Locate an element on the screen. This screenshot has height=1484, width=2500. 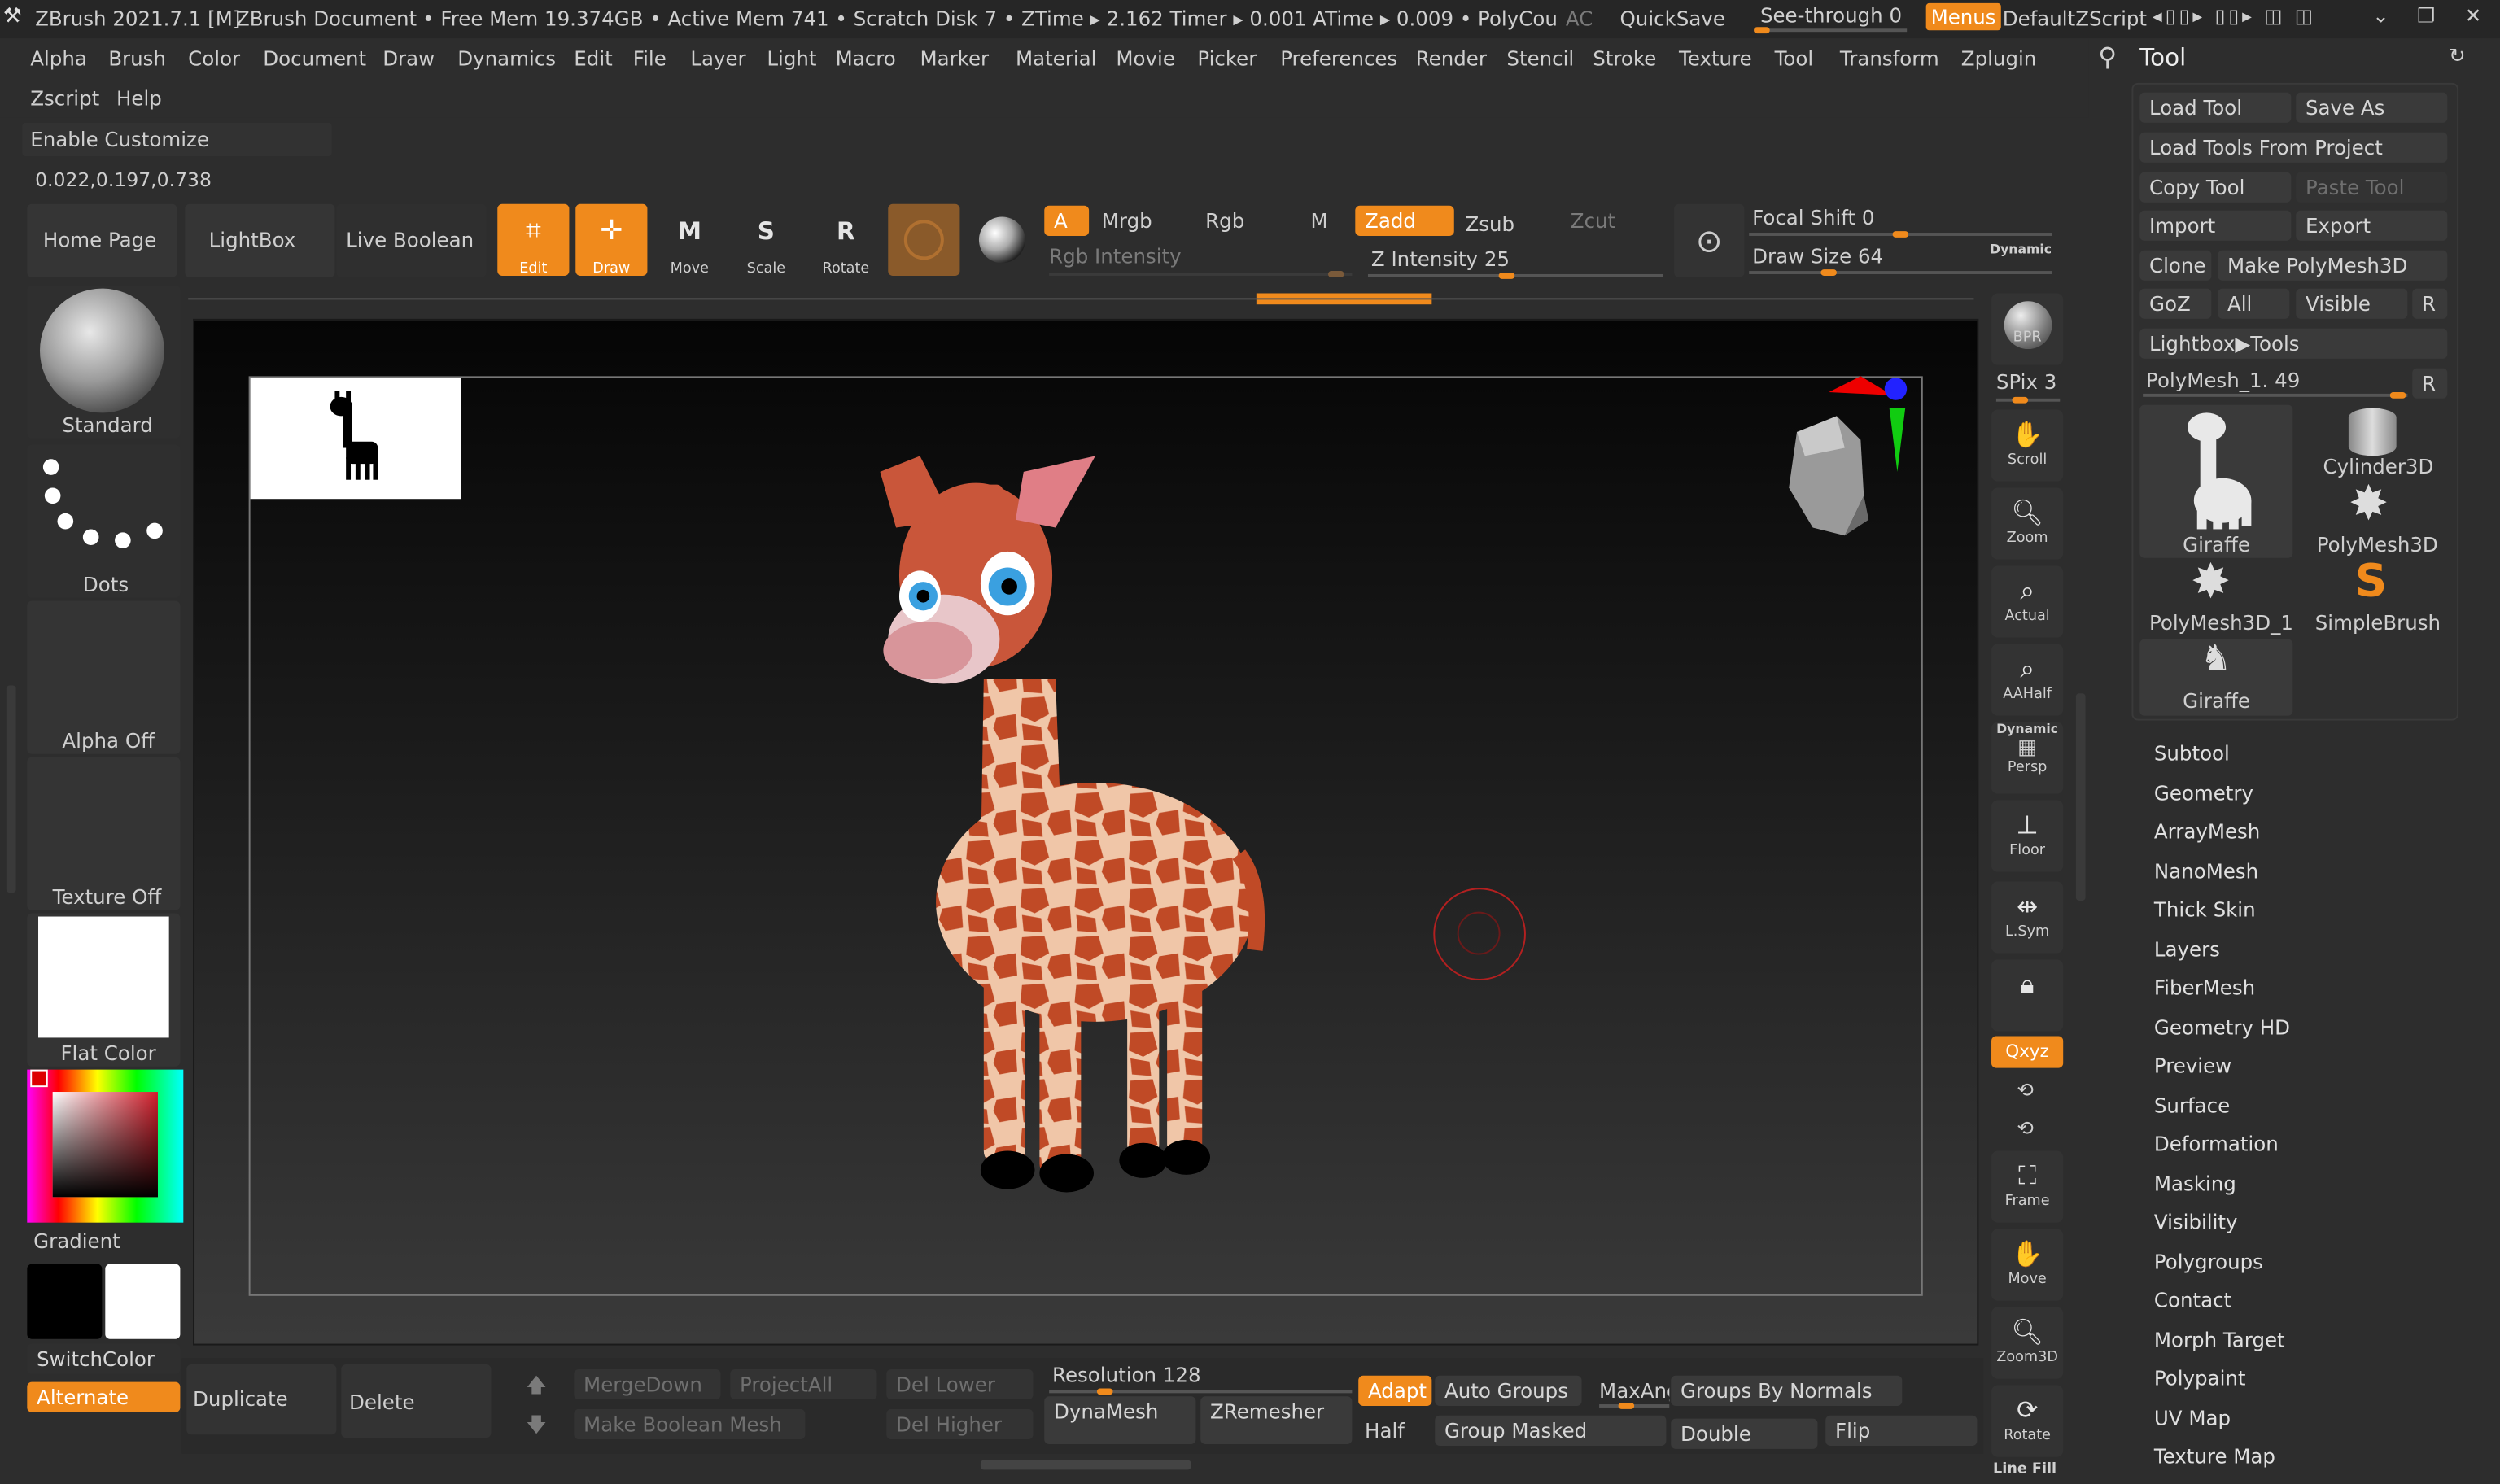
subpalette-masking: Masking is located at coordinates (2195, 1183).